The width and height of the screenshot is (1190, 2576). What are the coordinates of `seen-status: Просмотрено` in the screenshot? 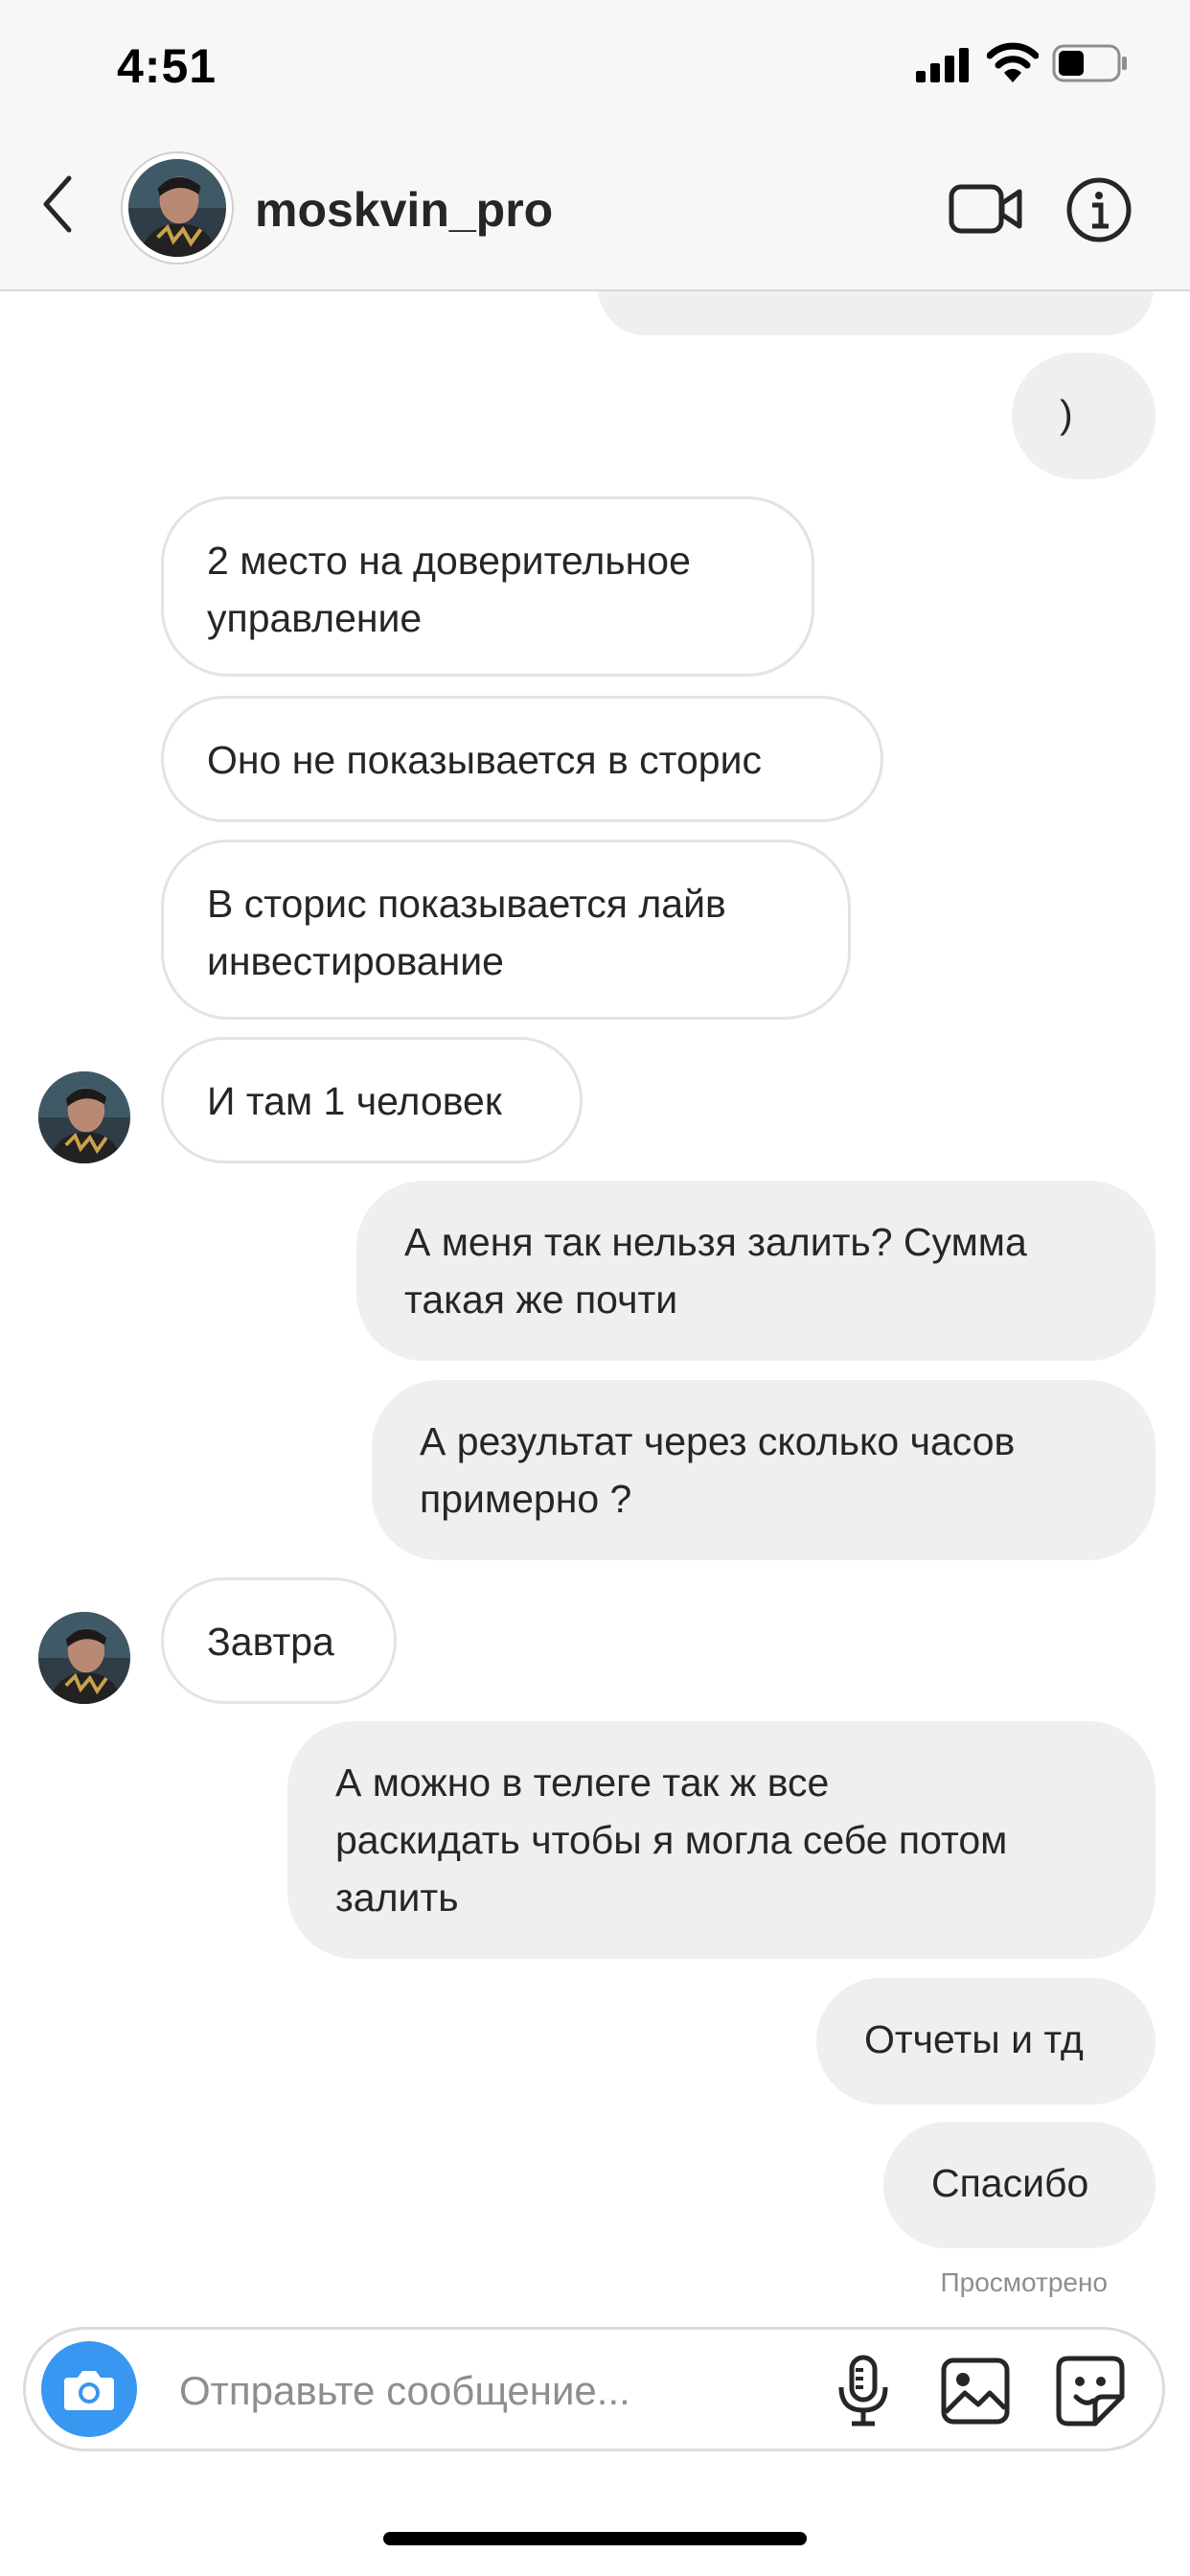 It's located at (1024, 2282).